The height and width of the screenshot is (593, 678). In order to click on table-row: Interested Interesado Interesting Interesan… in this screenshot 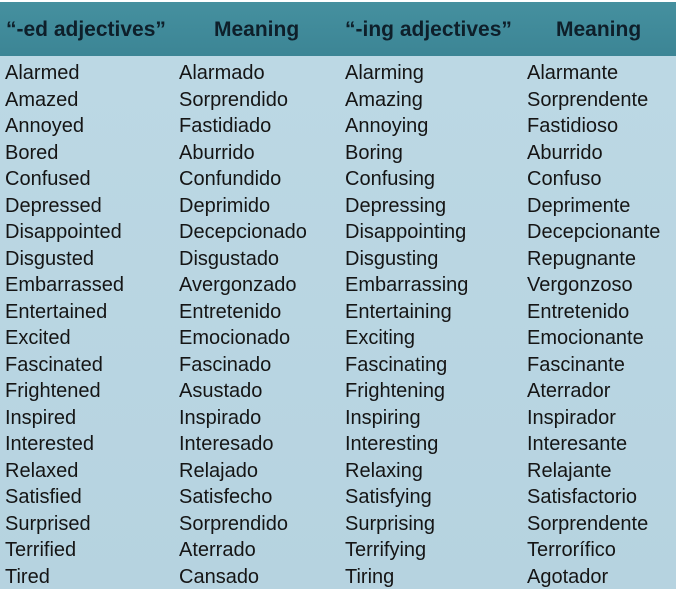, I will do `click(338, 444)`.